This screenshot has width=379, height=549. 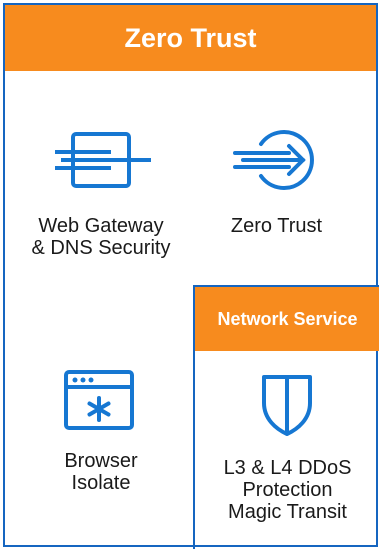 I want to click on ddos-label: L3 & L4 DDoS Protection Magic Transit, so click(x=287, y=490).